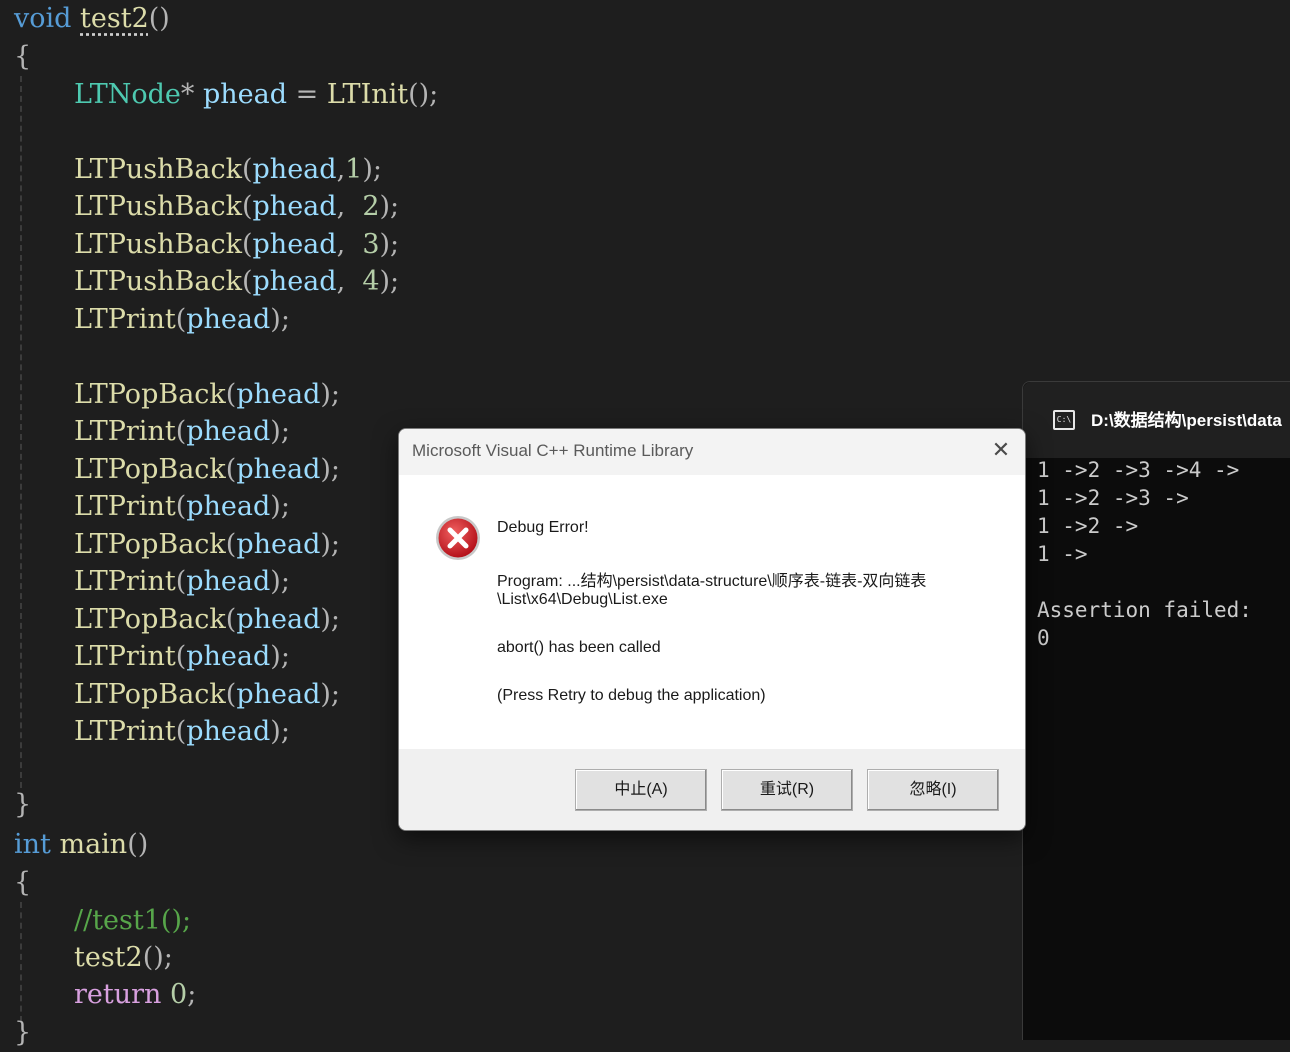 The image size is (1290, 1052). I want to click on code-line: void test2(), so click(92, 19).